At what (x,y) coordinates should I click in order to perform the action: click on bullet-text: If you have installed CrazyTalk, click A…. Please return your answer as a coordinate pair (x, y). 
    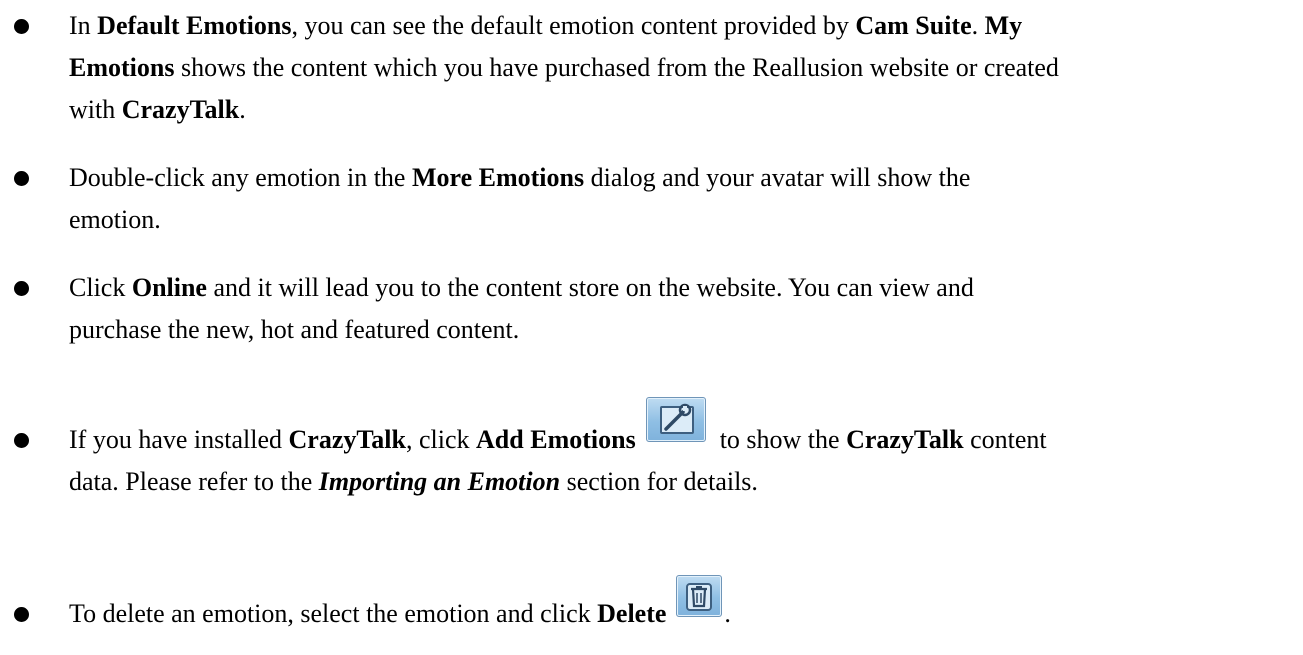
    Looking at the image, I should click on (656, 450).